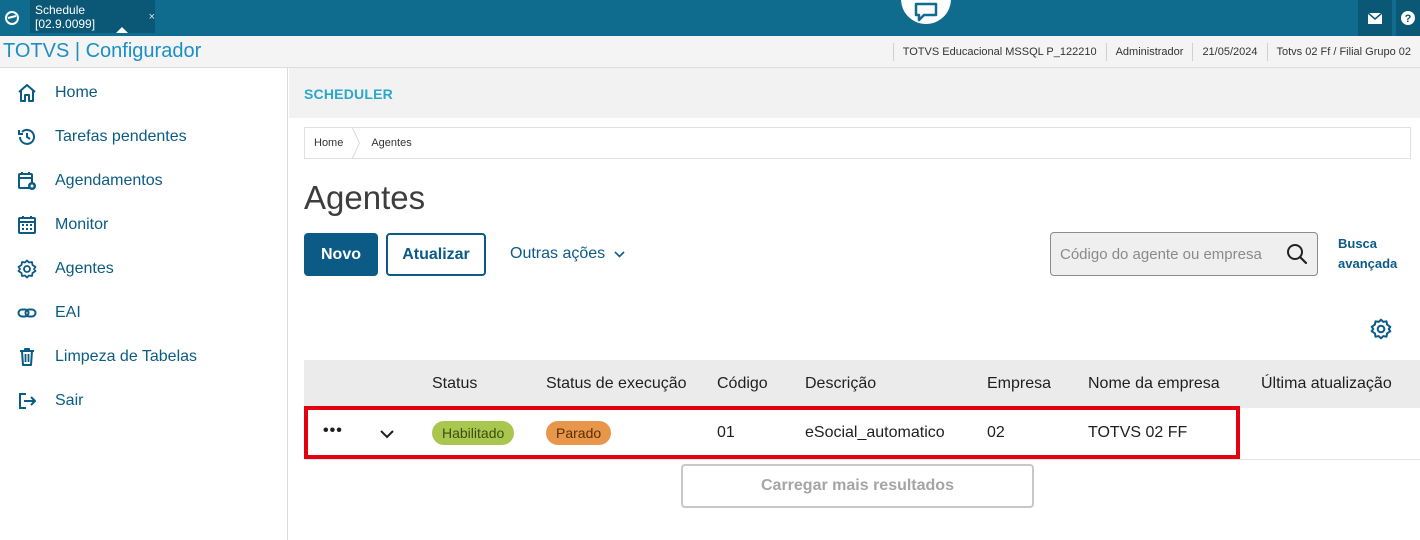  Describe the element at coordinates (999, 52) in the screenshot. I see `header-database: TOTVS Educacional MSSQL P_122210` at that location.